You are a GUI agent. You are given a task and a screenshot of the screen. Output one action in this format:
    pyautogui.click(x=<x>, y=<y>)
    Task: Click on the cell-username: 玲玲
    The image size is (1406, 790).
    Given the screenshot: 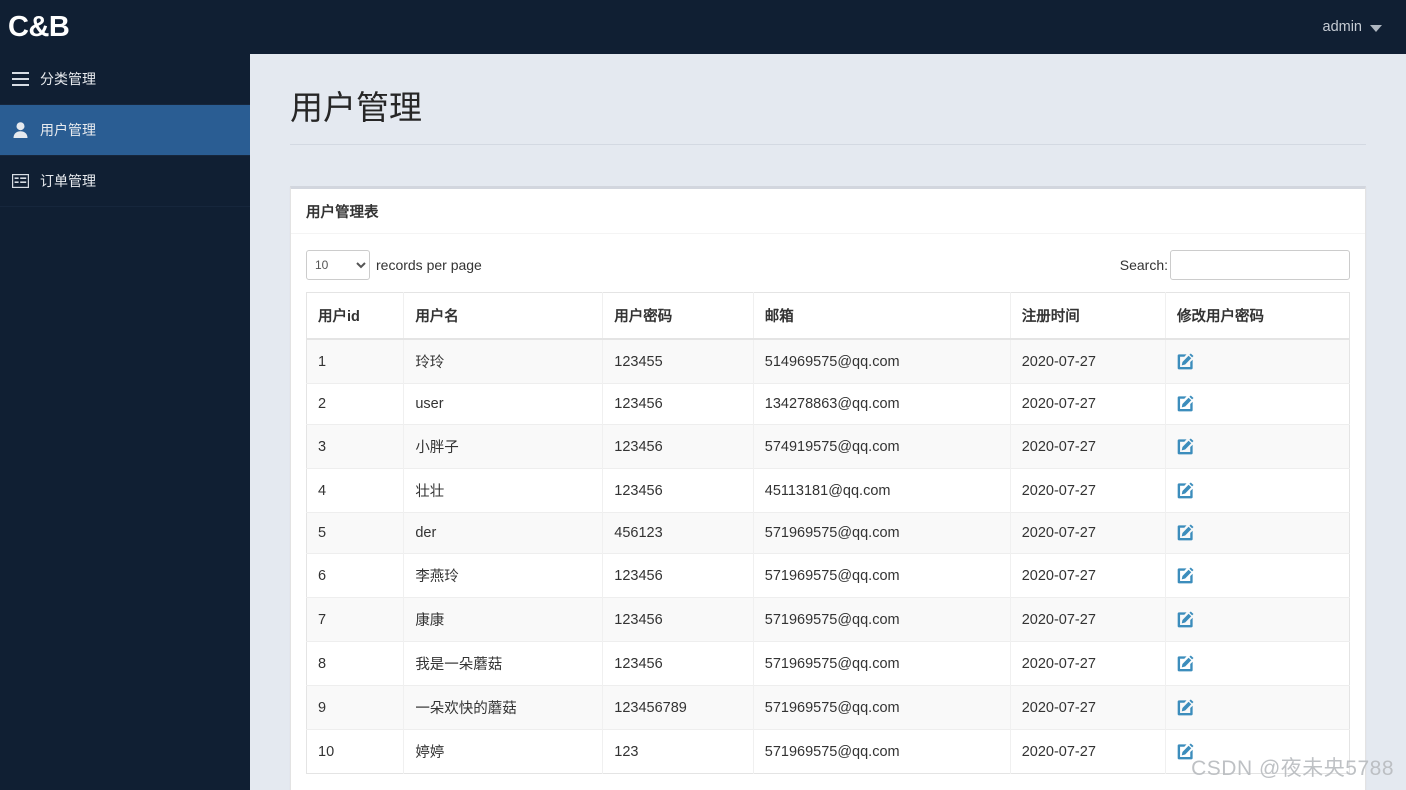 What is the action you would take?
    pyautogui.click(x=503, y=361)
    